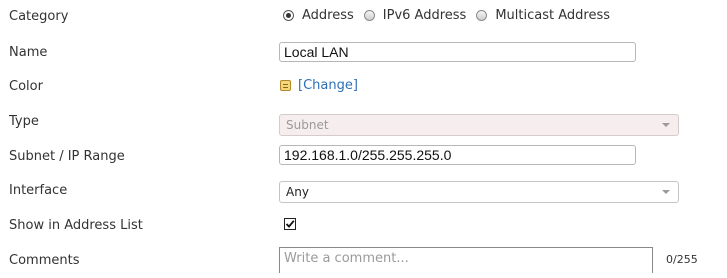 The image size is (727, 278). I want to click on category-option-ipv6-label: IPv6 Address, so click(424, 15).